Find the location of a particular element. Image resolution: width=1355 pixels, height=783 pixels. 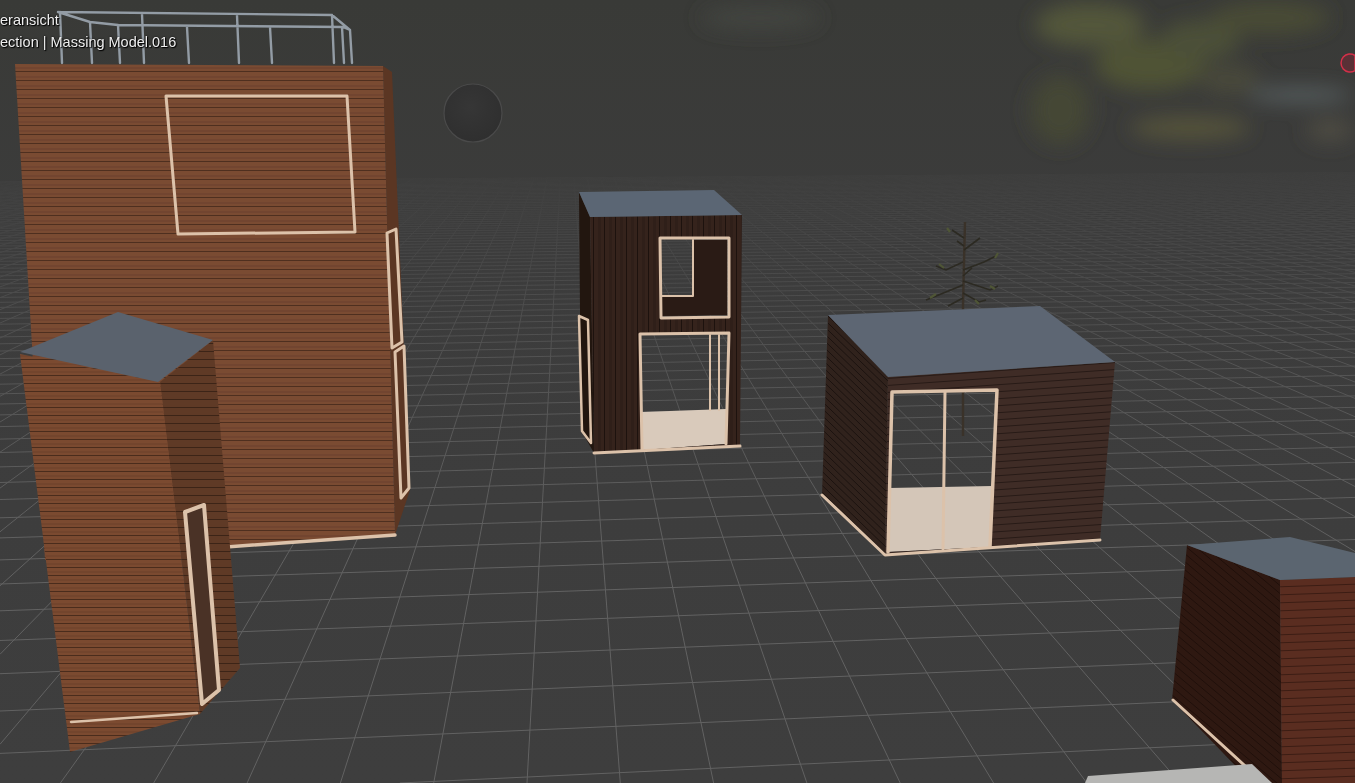

view-name-label: eransicht is located at coordinates (29, 20).